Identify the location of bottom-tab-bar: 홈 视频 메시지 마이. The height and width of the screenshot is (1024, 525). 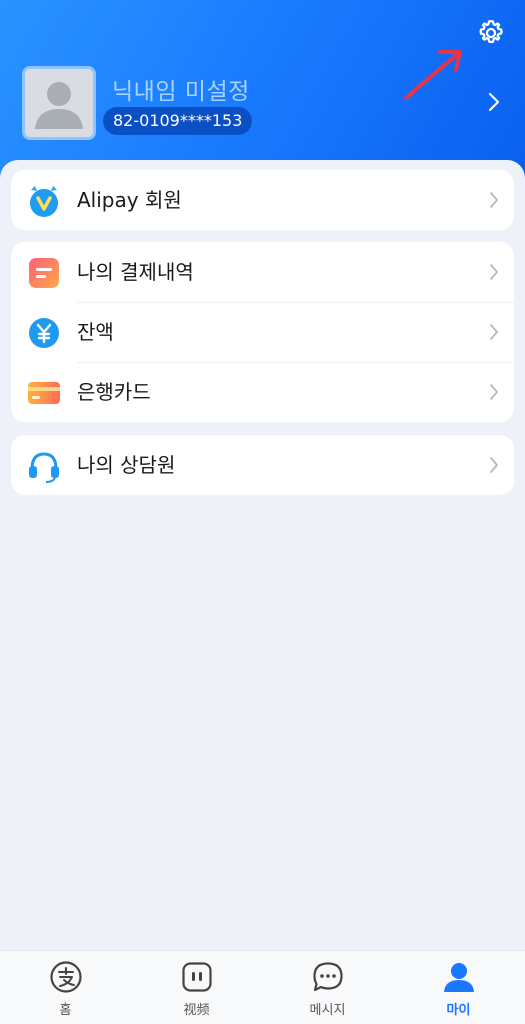
(262, 987).